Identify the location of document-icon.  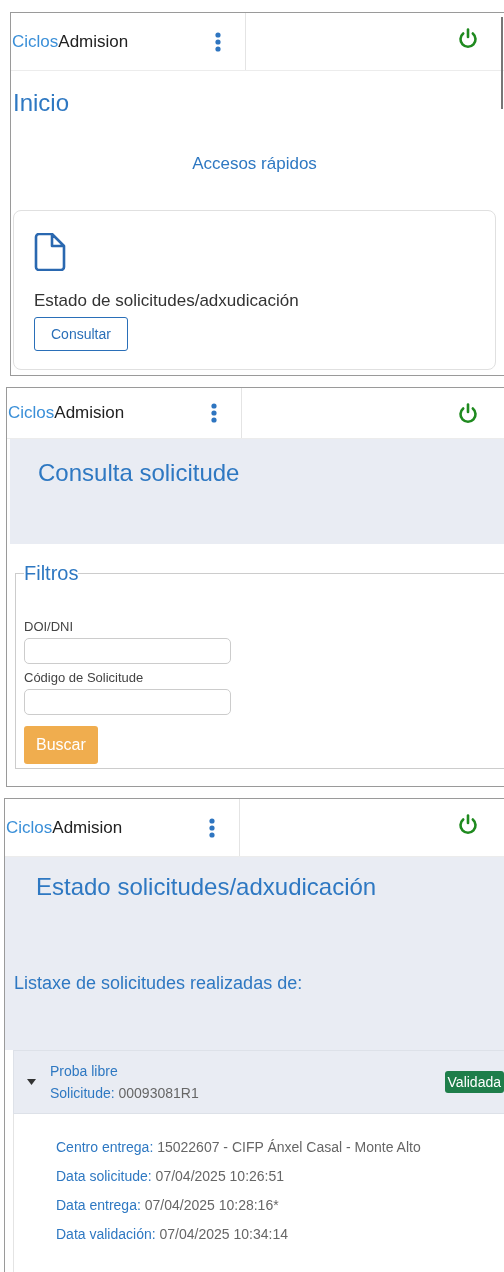
(50, 252).